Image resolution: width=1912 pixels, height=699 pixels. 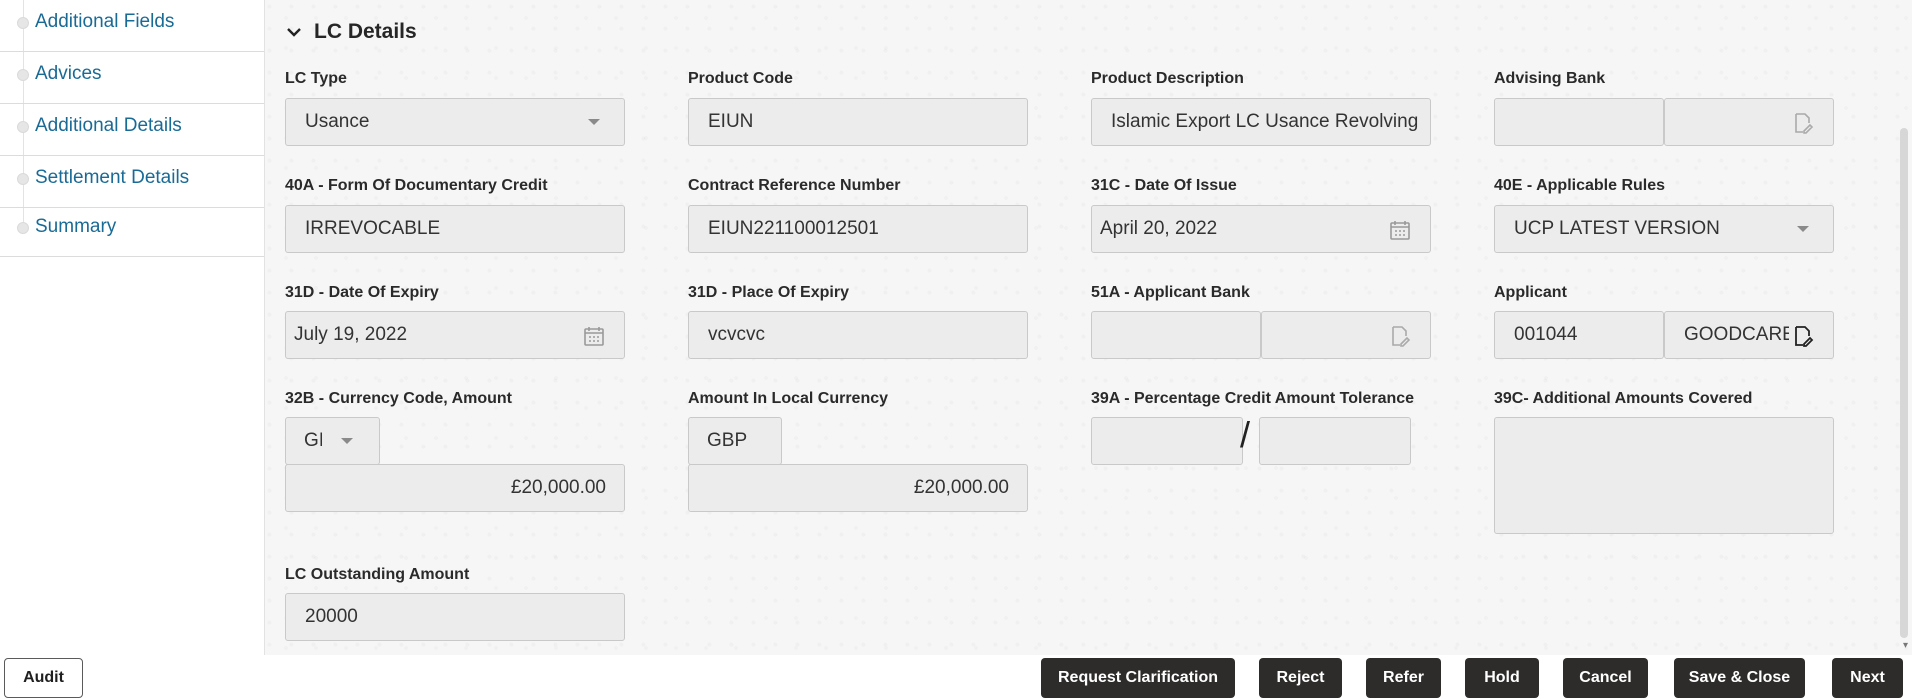 What do you see at coordinates (132, 78) in the screenshot?
I see `sidebar-item-advices: Advices` at bounding box center [132, 78].